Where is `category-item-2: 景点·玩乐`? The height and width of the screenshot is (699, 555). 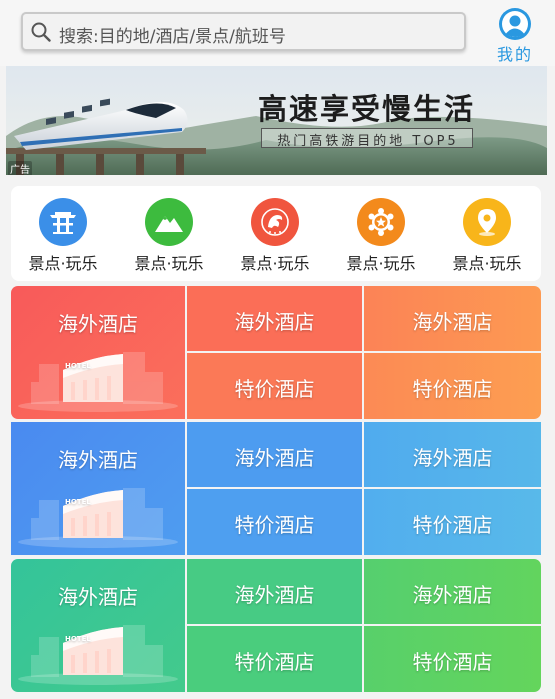 category-item-2: 景点·玩乐 is located at coordinates (169, 236).